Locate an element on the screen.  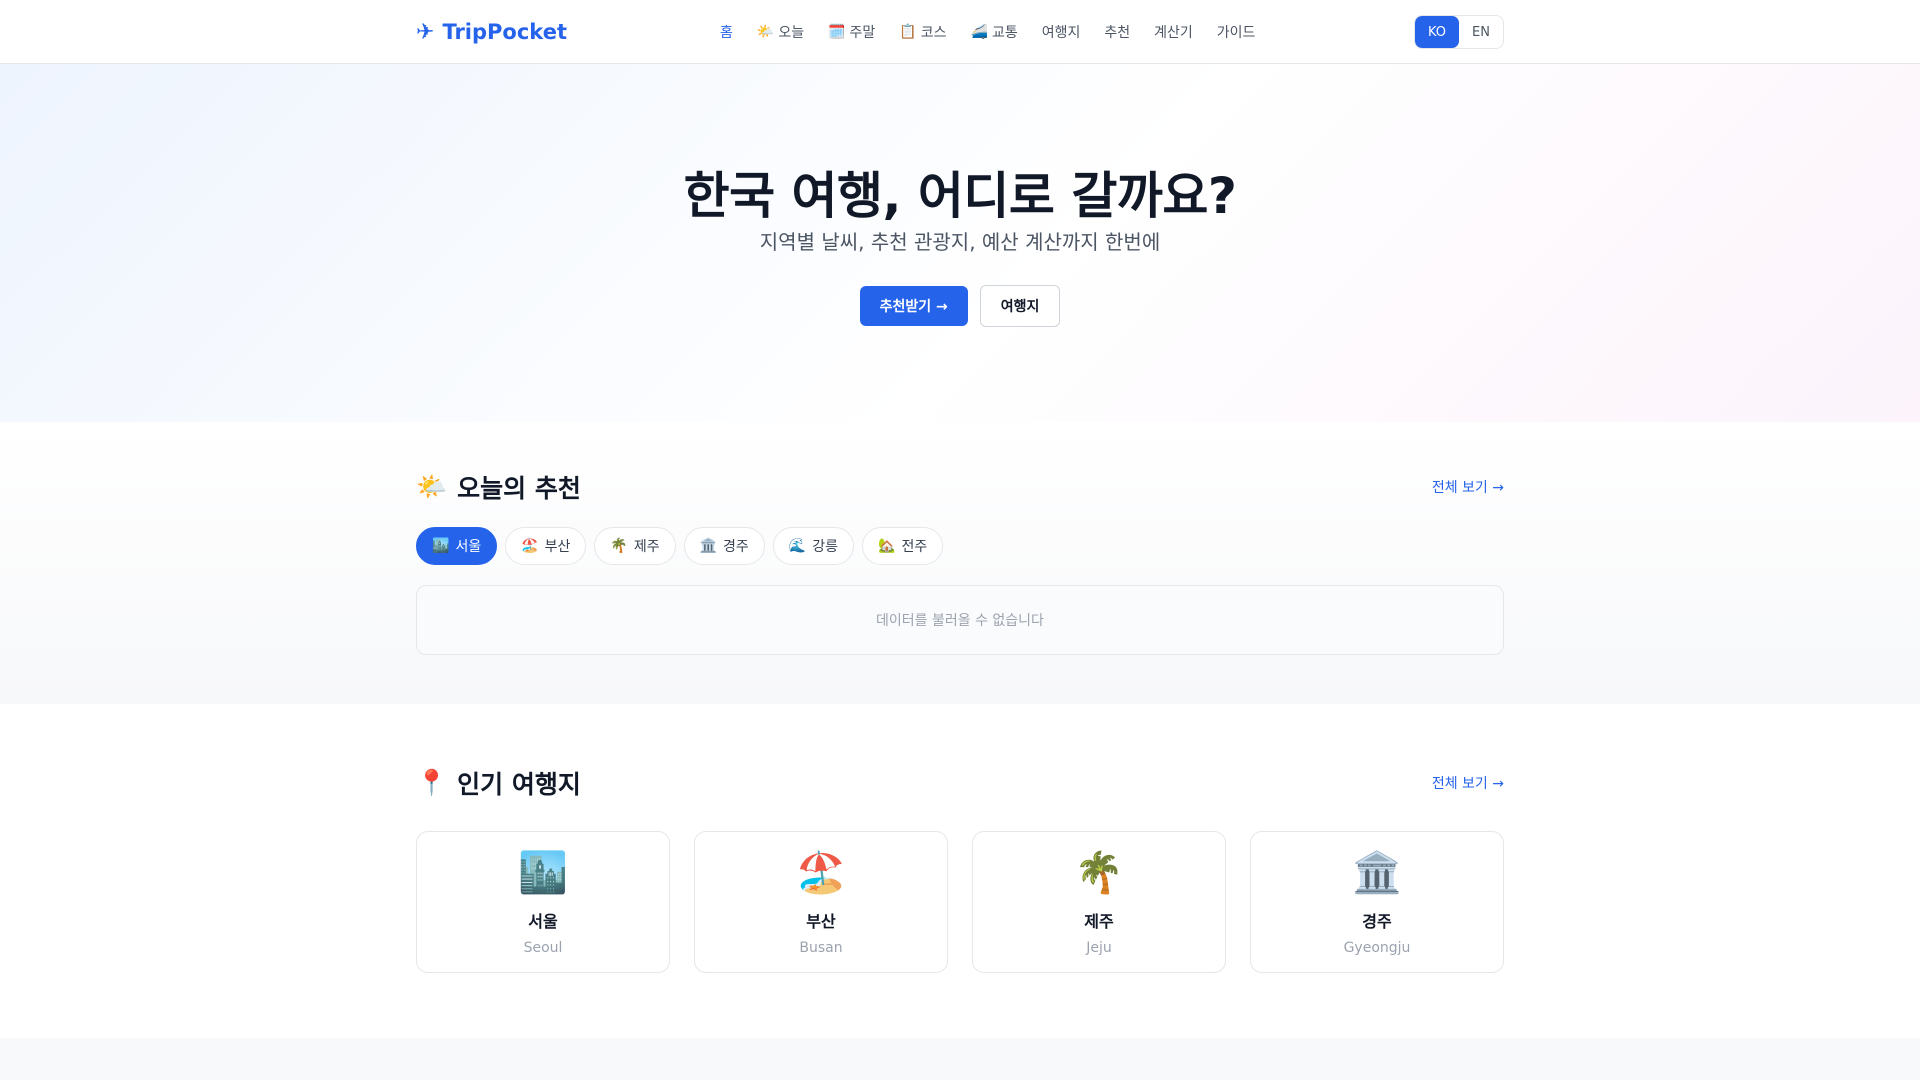
nav-item-label: 추천 is located at coordinates (1117, 33).